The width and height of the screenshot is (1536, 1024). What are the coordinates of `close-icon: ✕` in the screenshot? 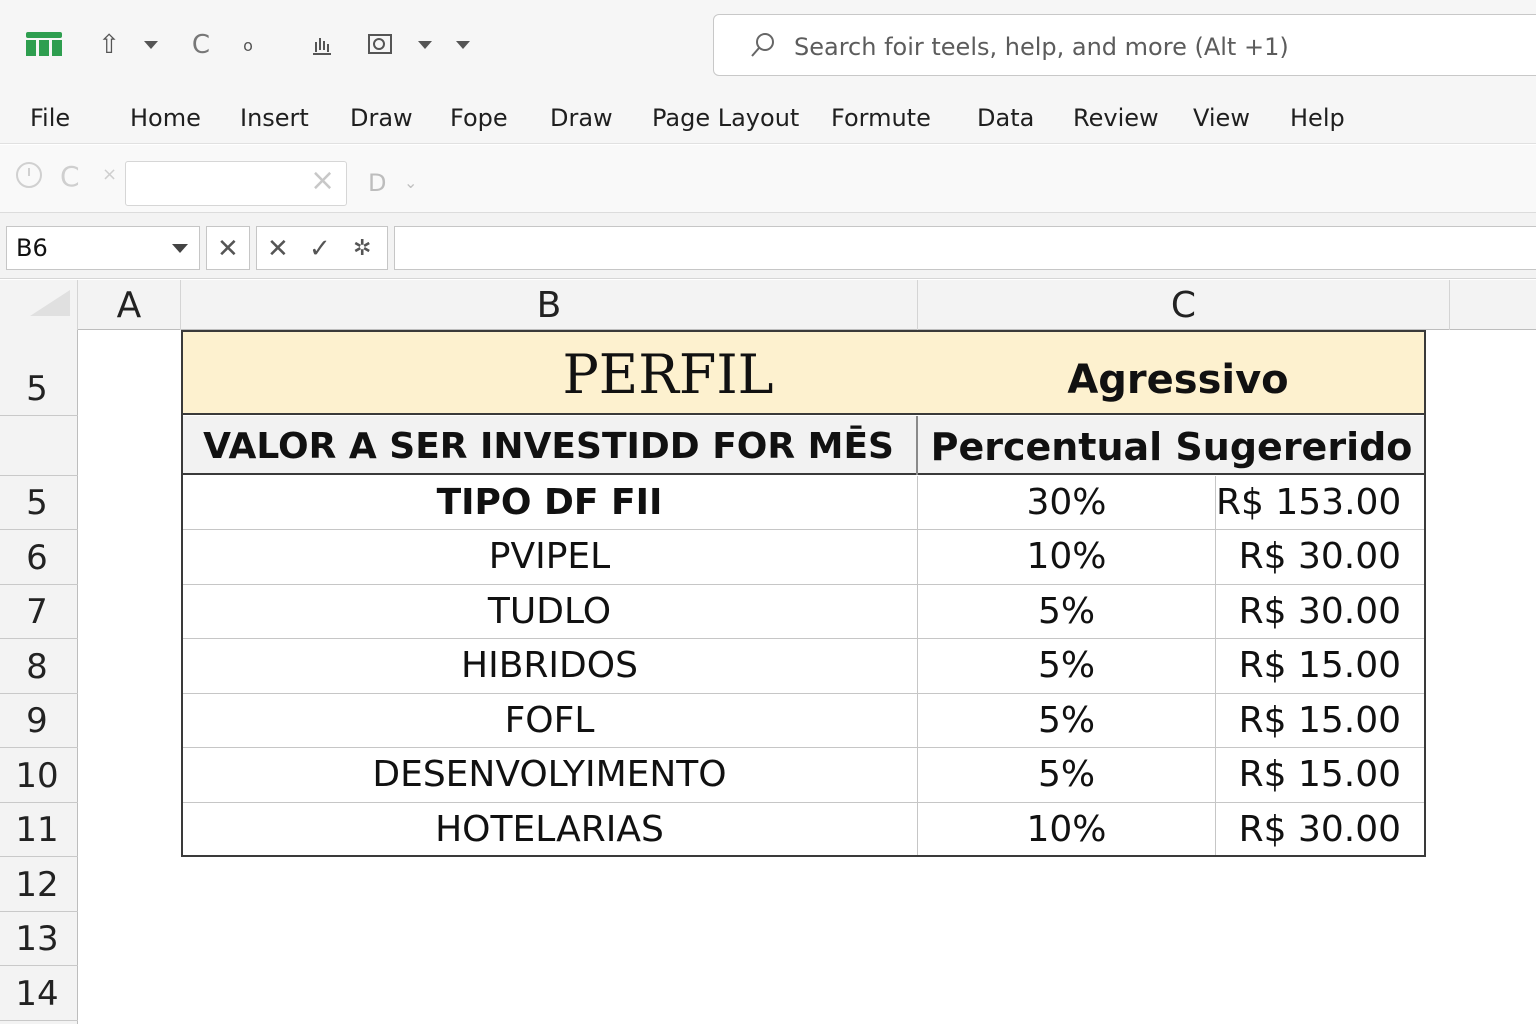 It's located at (228, 249).